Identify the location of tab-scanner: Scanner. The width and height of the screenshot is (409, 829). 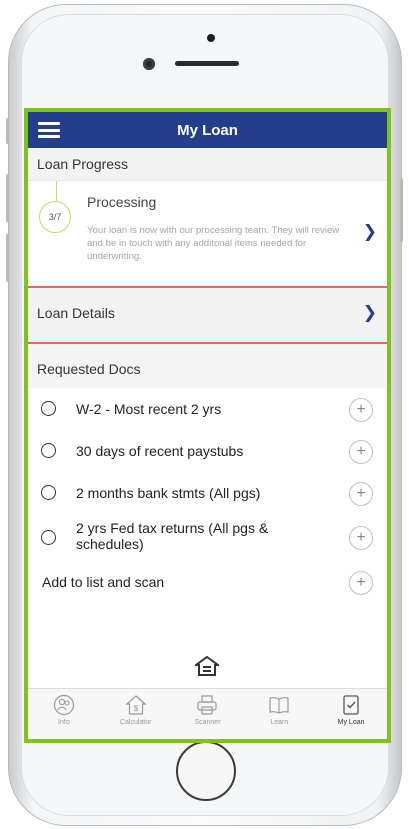
(208, 714).